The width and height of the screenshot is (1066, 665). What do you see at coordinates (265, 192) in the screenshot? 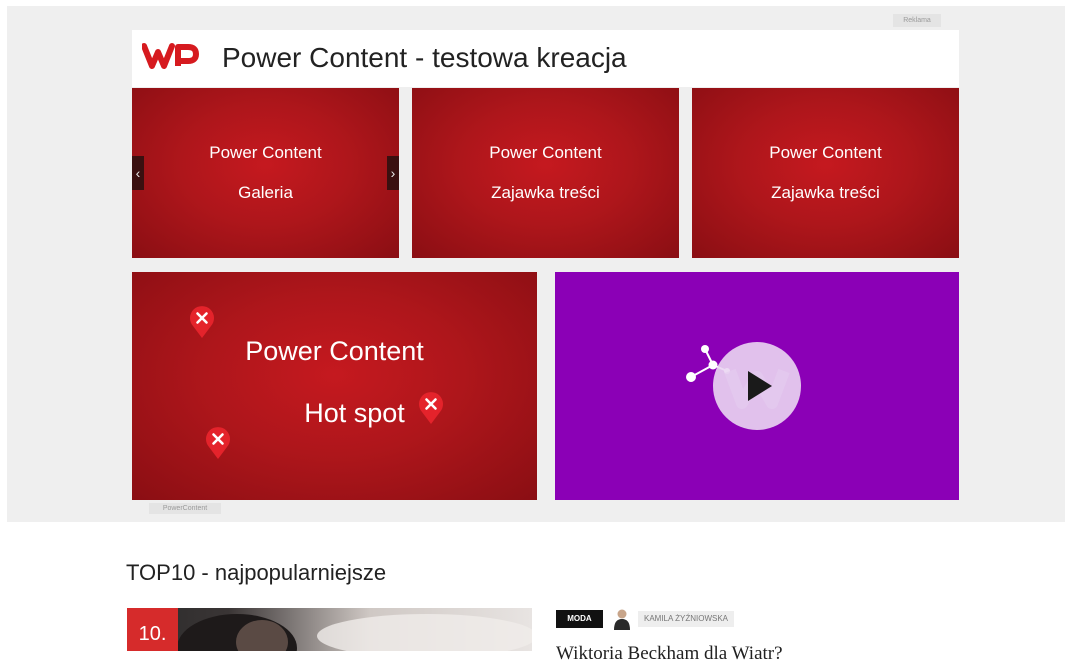
I see `tile-line2: Galeria` at bounding box center [265, 192].